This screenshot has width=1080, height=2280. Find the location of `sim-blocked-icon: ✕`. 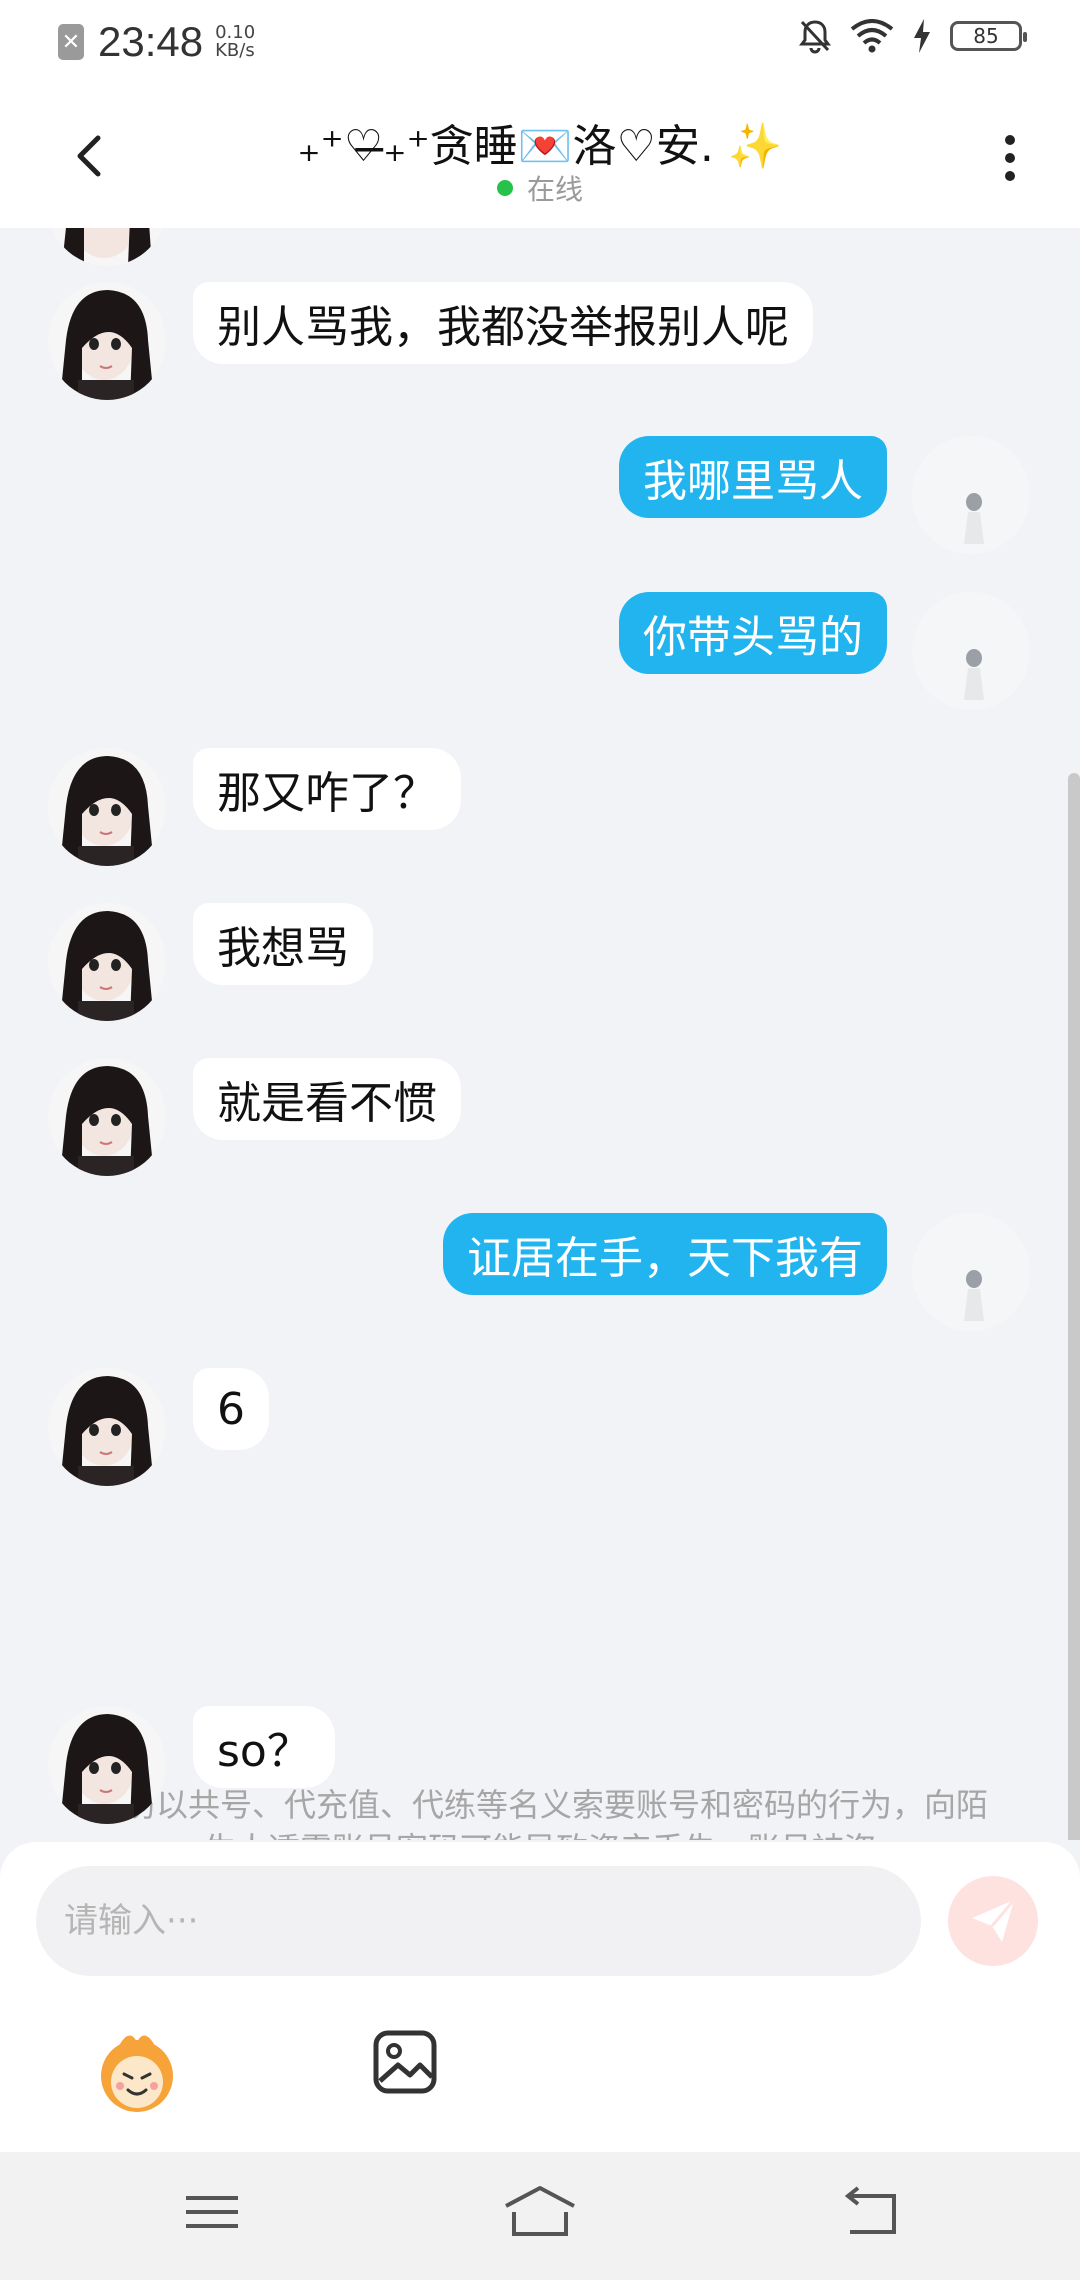

sim-blocked-icon: ✕ is located at coordinates (71, 42).